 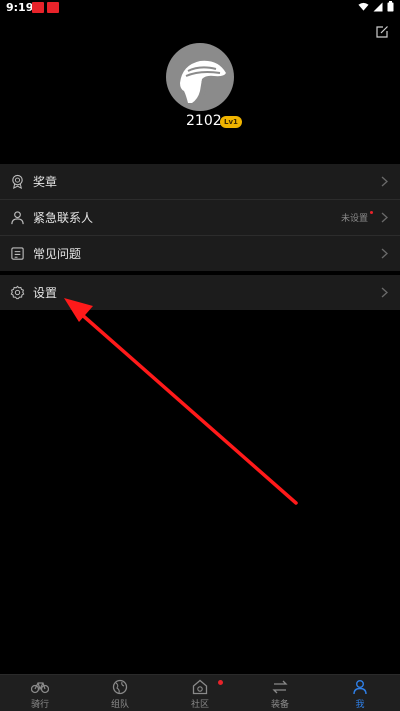 What do you see at coordinates (200, 253) in the screenshot?
I see `menu-item-faq: 常见问题` at bounding box center [200, 253].